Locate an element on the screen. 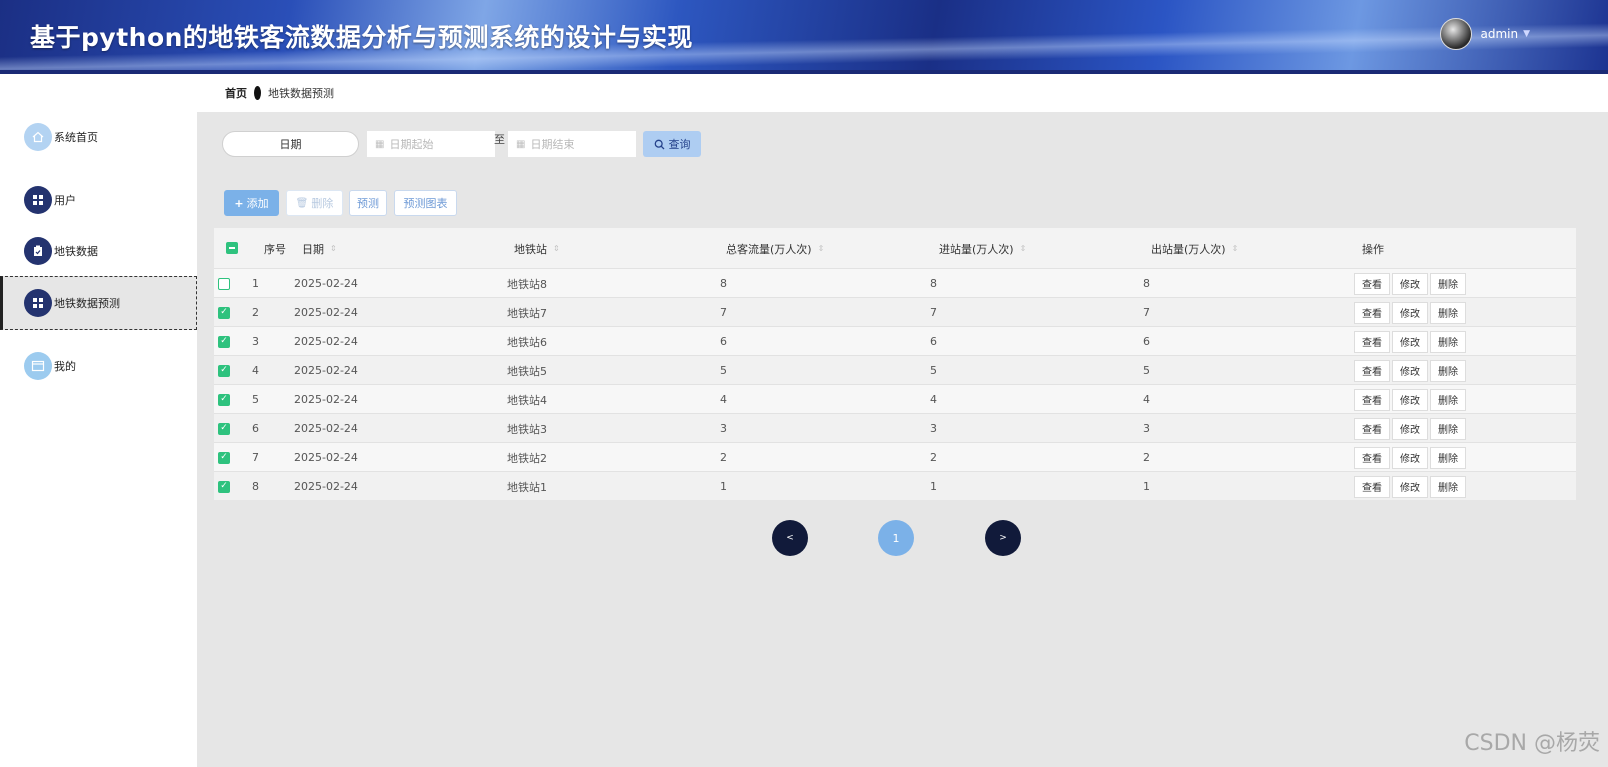  cell-station: 地铁站6 is located at coordinates (527, 342).